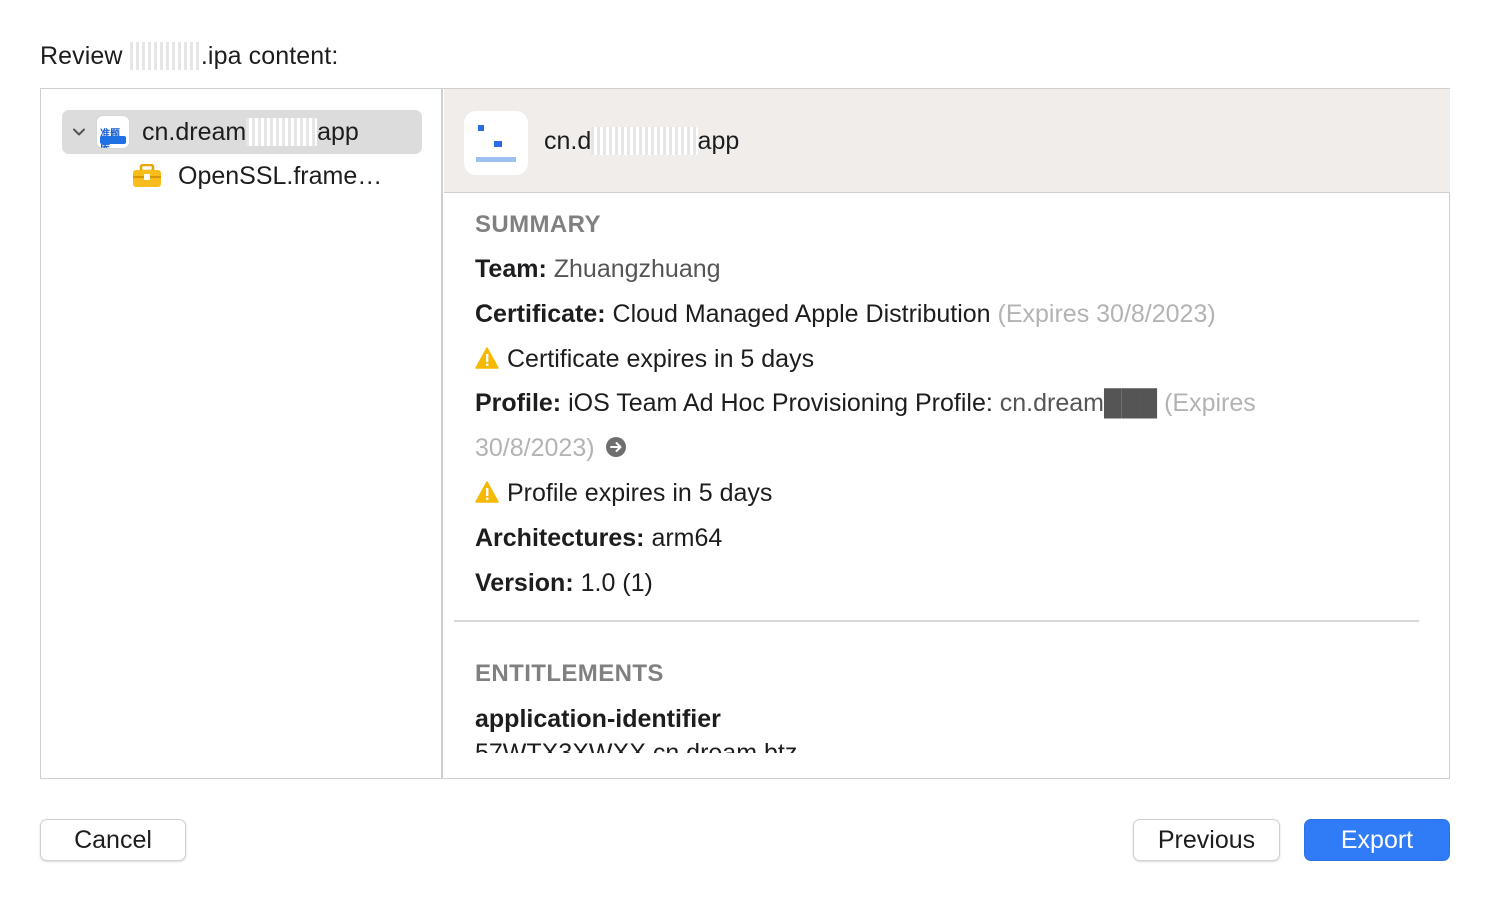  What do you see at coordinates (947, 141) in the screenshot?
I see `detail-header: cn.d██████app` at bounding box center [947, 141].